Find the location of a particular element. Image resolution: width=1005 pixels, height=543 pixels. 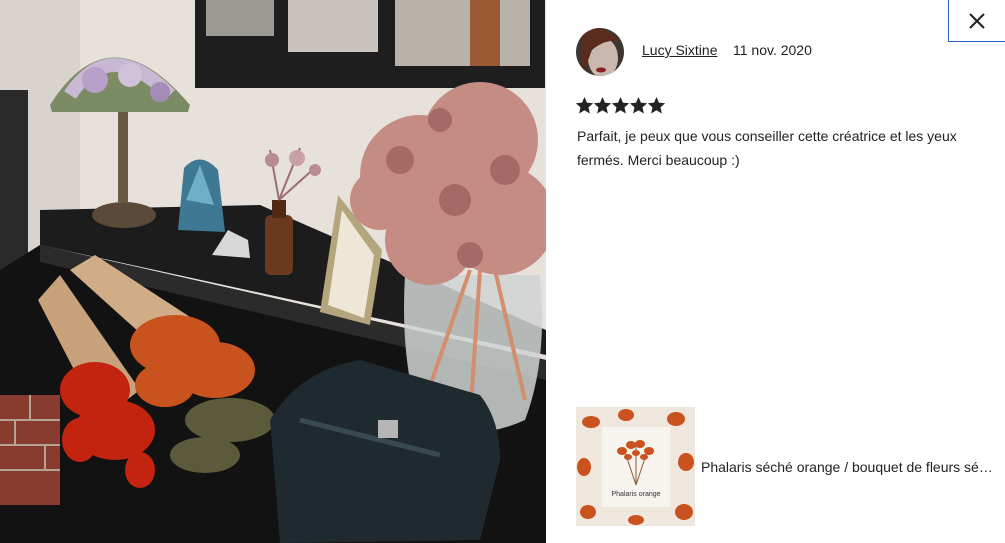

close-button is located at coordinates (976, 21).